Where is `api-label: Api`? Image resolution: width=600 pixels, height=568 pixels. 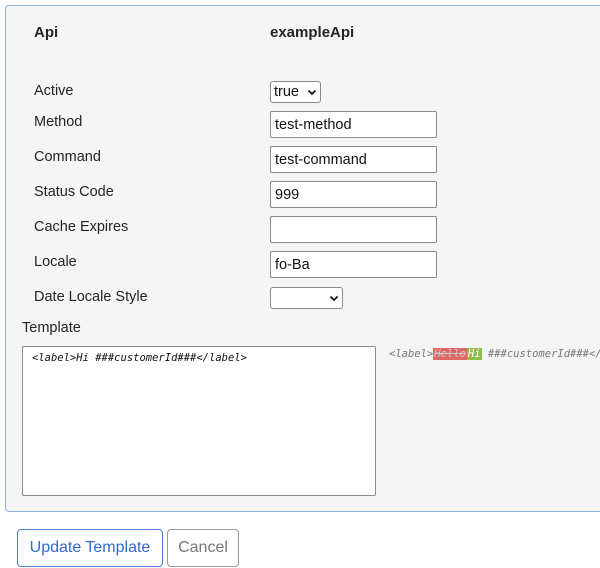
api-label: Api is located at coordinates (46, 32).